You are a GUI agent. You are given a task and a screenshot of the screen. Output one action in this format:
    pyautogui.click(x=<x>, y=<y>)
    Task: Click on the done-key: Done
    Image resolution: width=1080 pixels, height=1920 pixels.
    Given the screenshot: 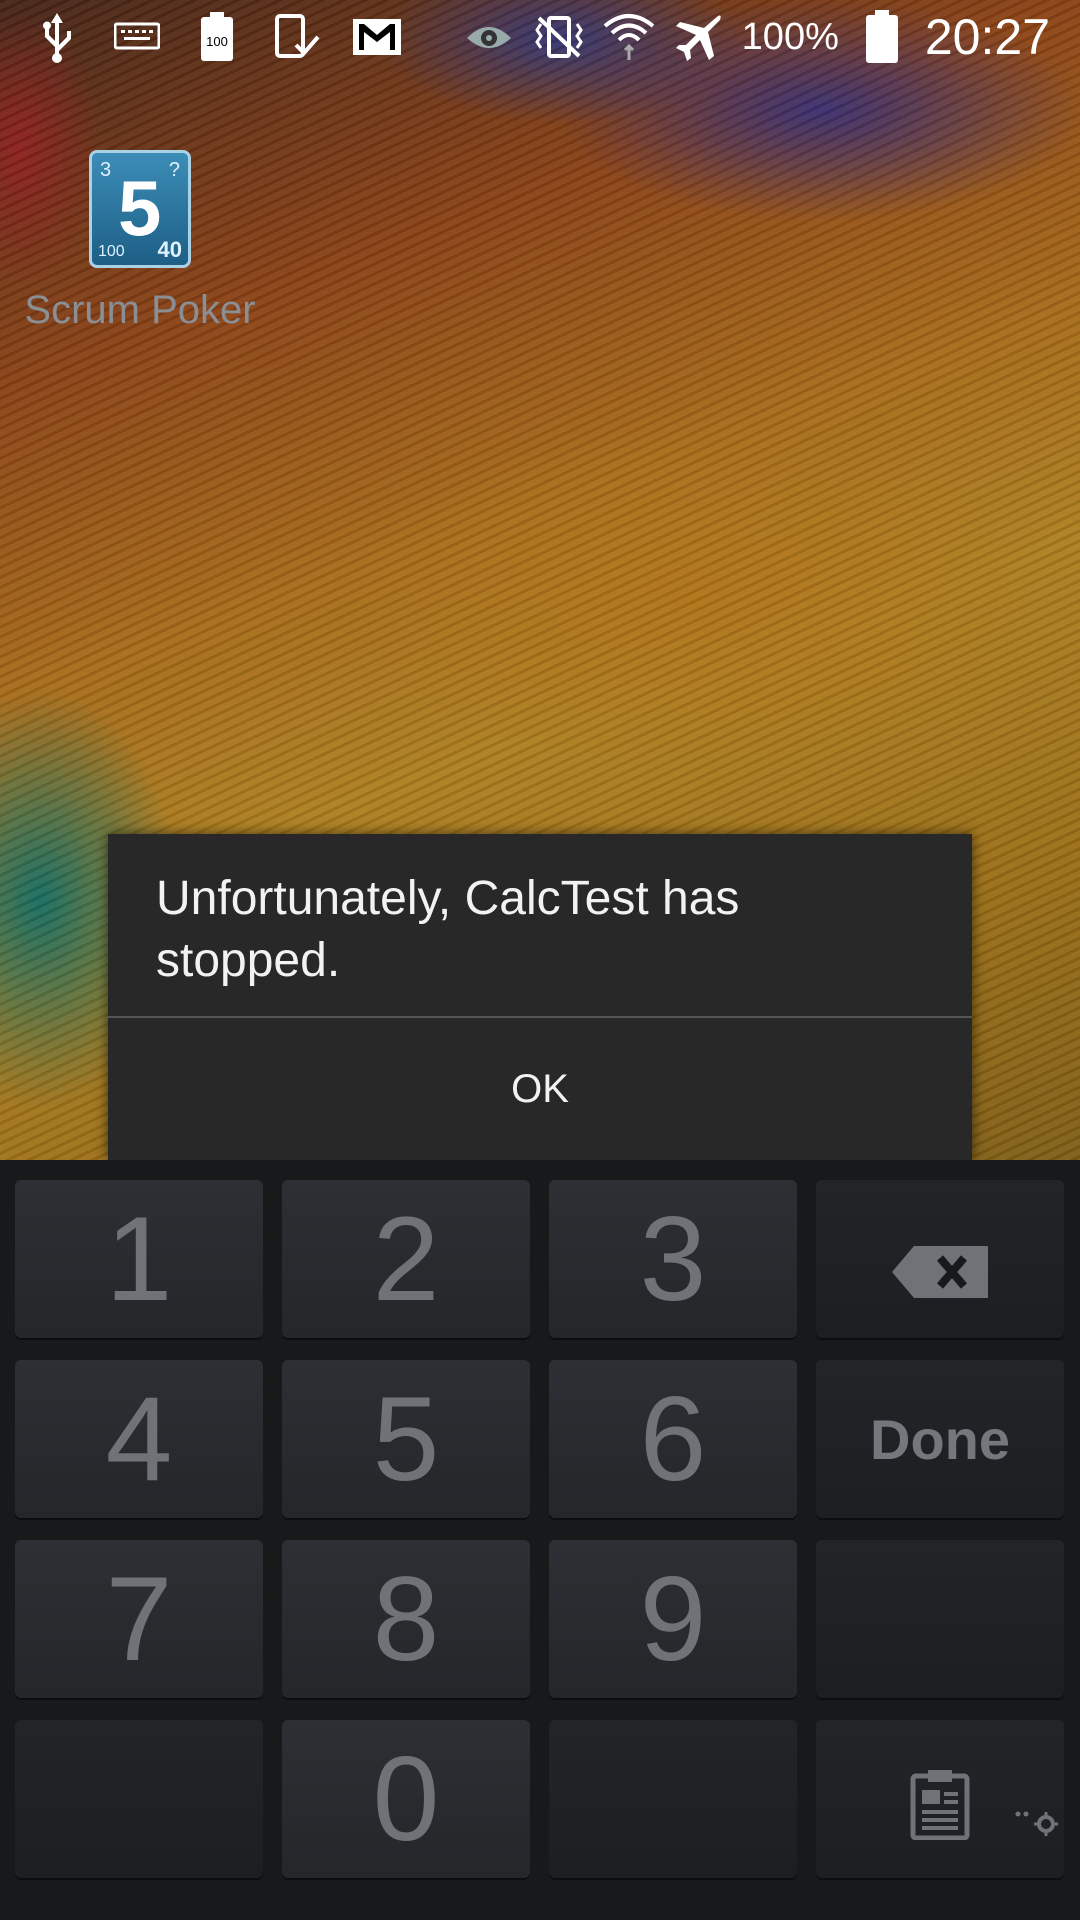 What is the action you would take?
    pyautogui.click(x=940, y=1439)
    